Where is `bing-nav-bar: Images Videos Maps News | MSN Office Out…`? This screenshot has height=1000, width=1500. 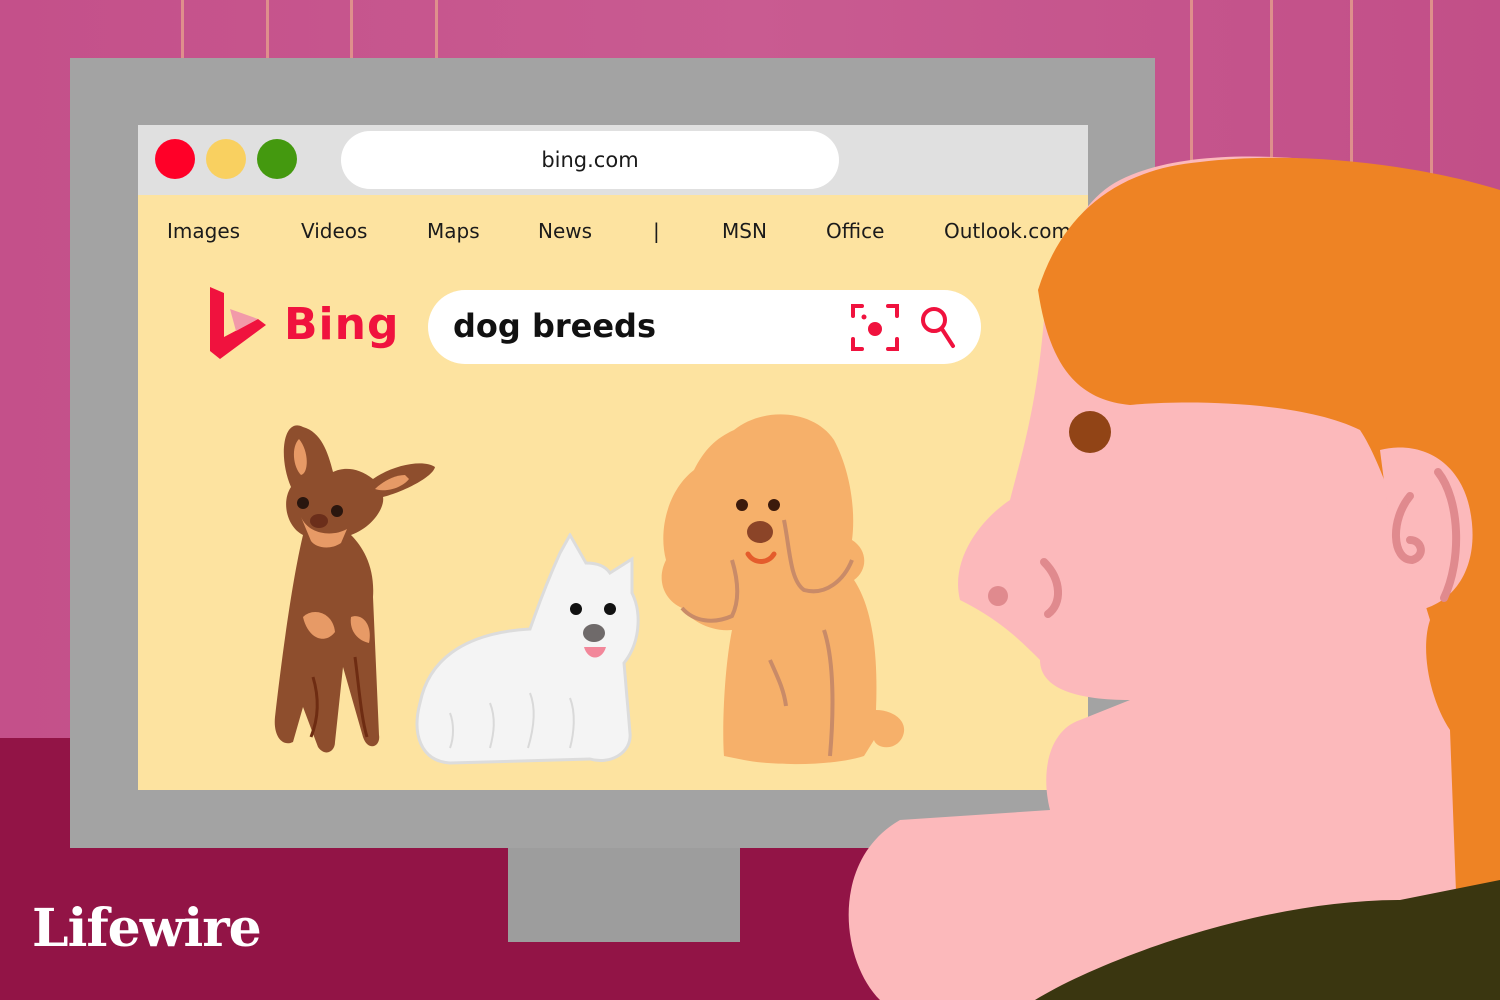 bing-nav-bar: Images Videos Maps News | MSN Office Out… is located at coordinates (613, 234).